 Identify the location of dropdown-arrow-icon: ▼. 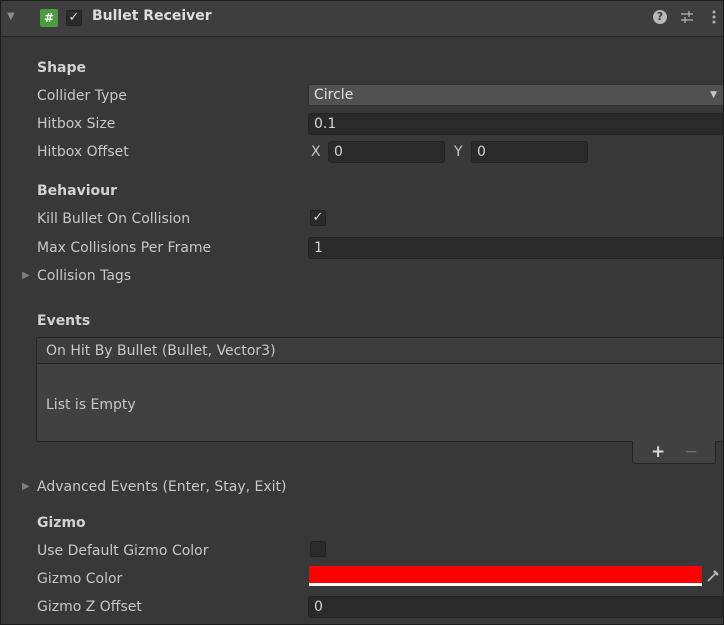
(713, 95).